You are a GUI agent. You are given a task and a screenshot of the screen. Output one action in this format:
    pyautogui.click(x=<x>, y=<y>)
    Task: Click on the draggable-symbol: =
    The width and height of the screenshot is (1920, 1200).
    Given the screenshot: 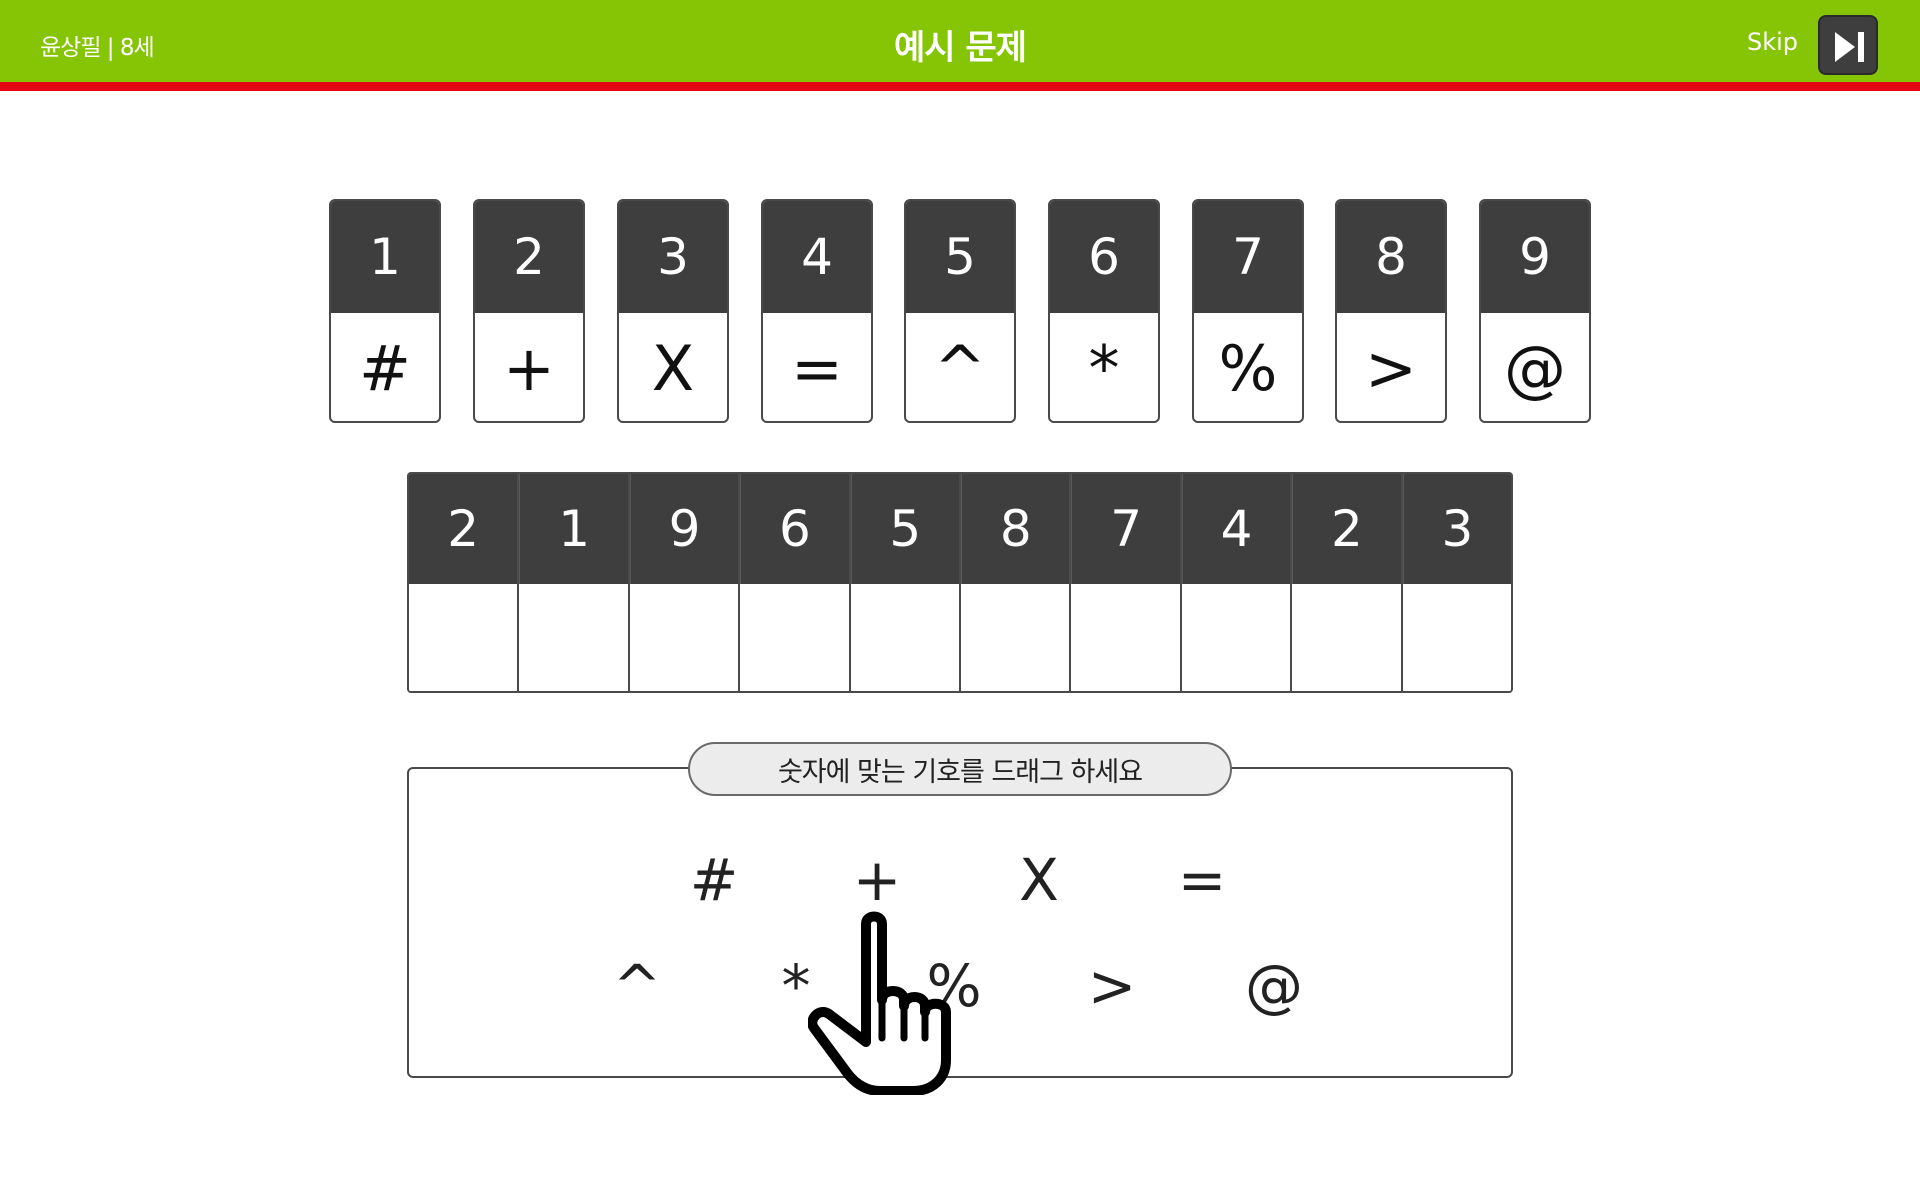 What is the action you would take?
    pyautogui.click(x=1202, y=880)
    